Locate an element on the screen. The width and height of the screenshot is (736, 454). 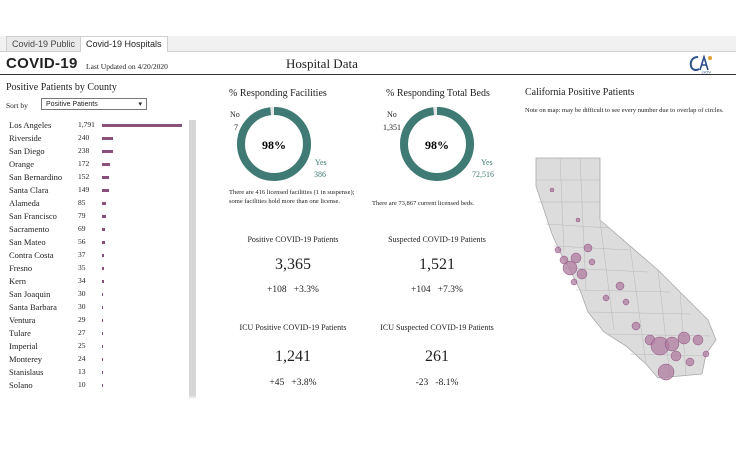
county-value: 149 is located at coordinates (84, 189).